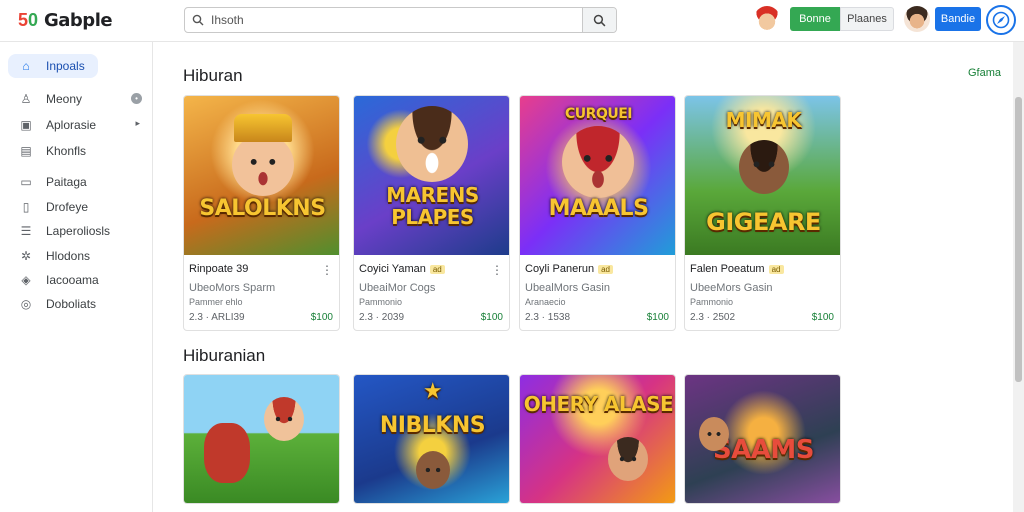 Image resolution: width=1024 pixels, height=512 pixels. What do you see at coordinates (396, 20) in the screenshot?
I see `search-input` at bounding box center [396, 20].